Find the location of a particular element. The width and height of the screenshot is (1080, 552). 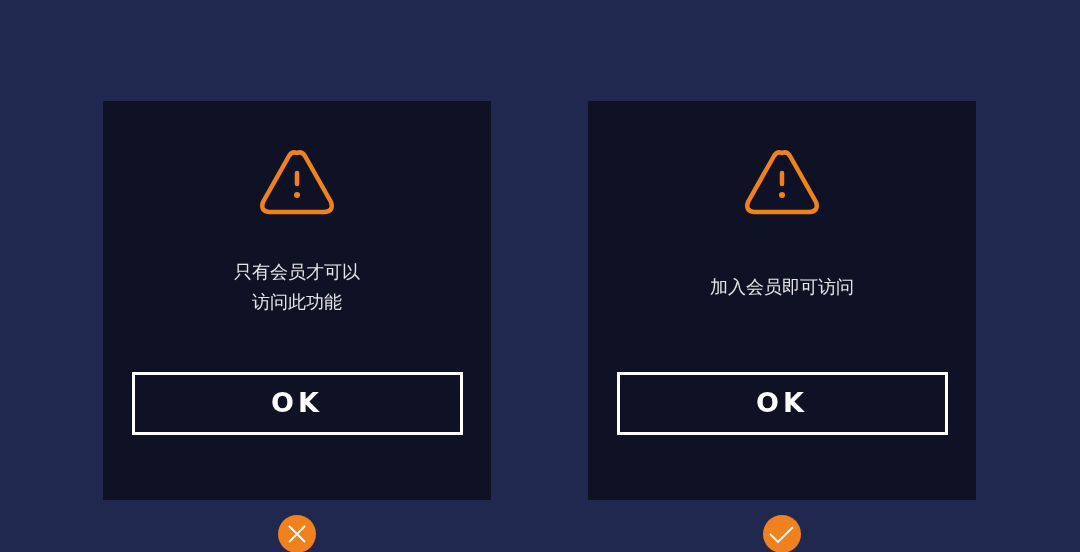

message-text: 只有会员才可以 is located at coordinates (297, 272).